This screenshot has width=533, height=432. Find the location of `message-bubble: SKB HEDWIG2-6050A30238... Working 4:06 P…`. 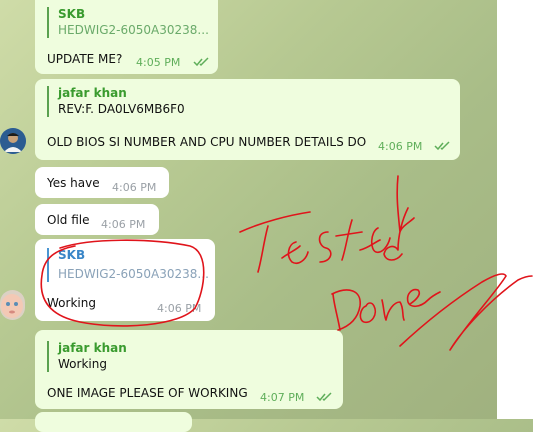

message-bubble: SKB HEDWIG2-6050A30238... Working 4:06 P… is located at coordinates (125, 280).